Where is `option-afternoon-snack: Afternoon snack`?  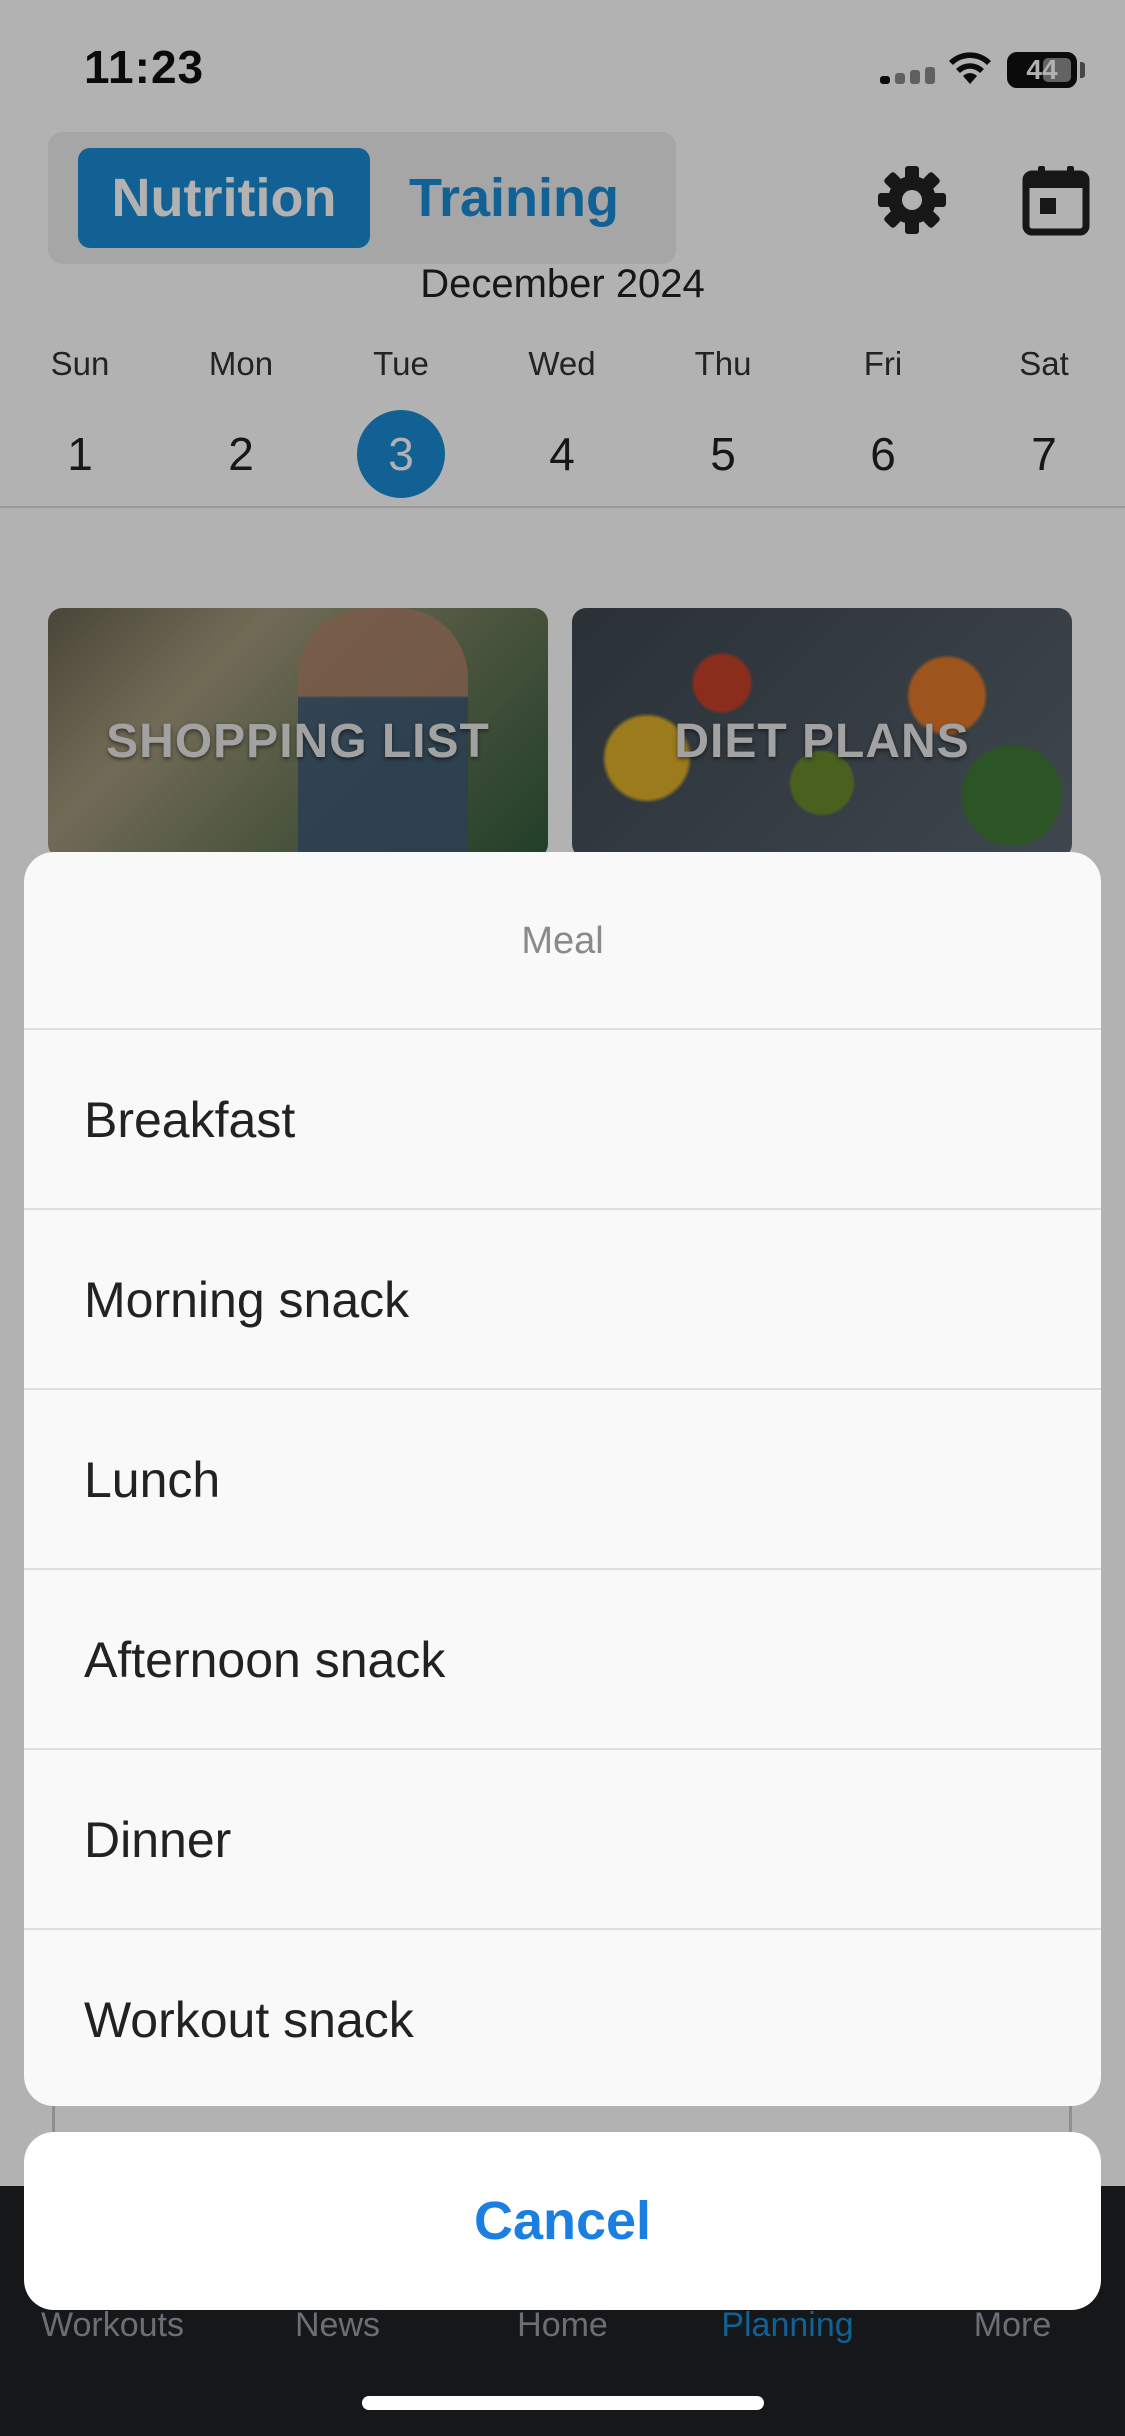
option-afternoon-snack: Afternoon snack is located at coordinates (562, 1660).